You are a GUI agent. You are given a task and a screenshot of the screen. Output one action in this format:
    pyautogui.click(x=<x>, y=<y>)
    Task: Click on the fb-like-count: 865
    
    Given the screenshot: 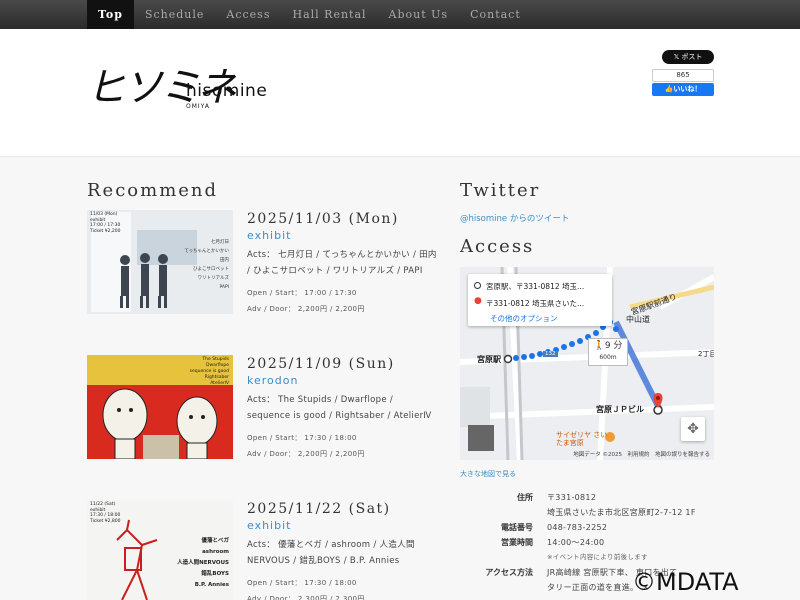 What is the action you would take?
    pyautogui.click(x=683, y=75)
    